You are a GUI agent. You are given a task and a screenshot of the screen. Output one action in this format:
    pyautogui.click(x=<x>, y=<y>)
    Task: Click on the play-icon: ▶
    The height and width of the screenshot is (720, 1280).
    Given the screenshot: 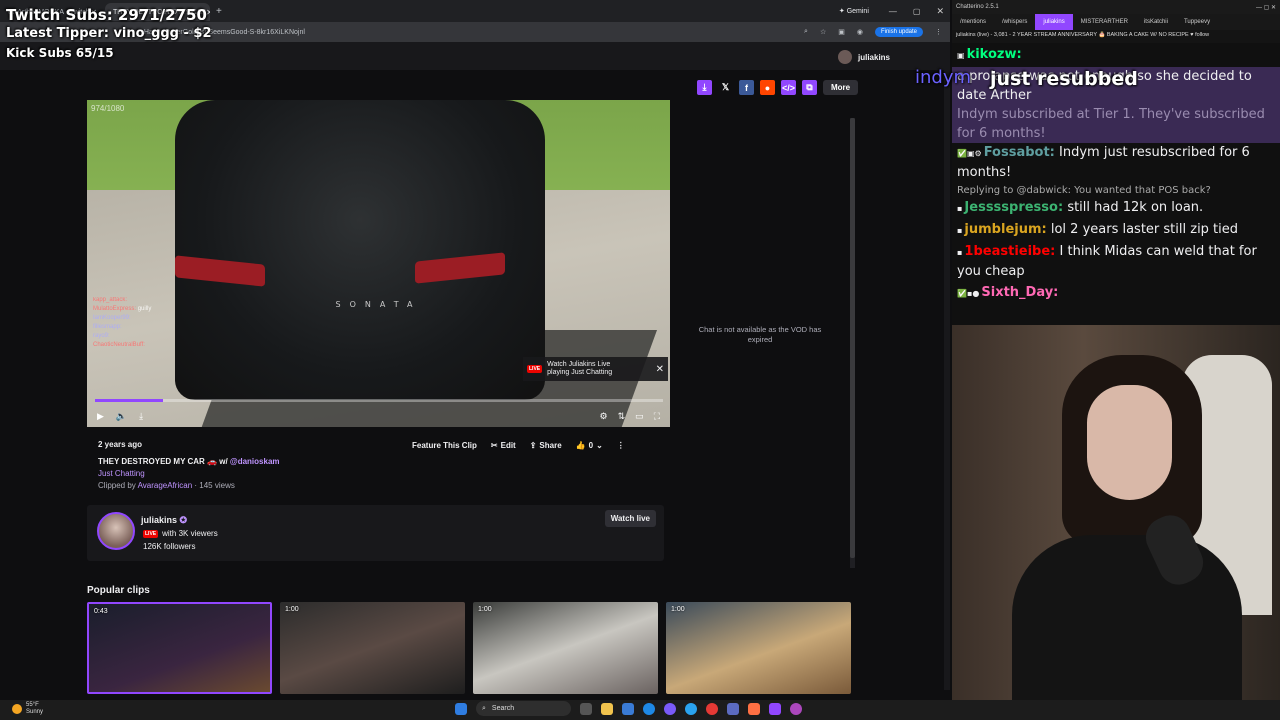 What is the action you would take?
    pyautogui.click(x=100, y=416)
    